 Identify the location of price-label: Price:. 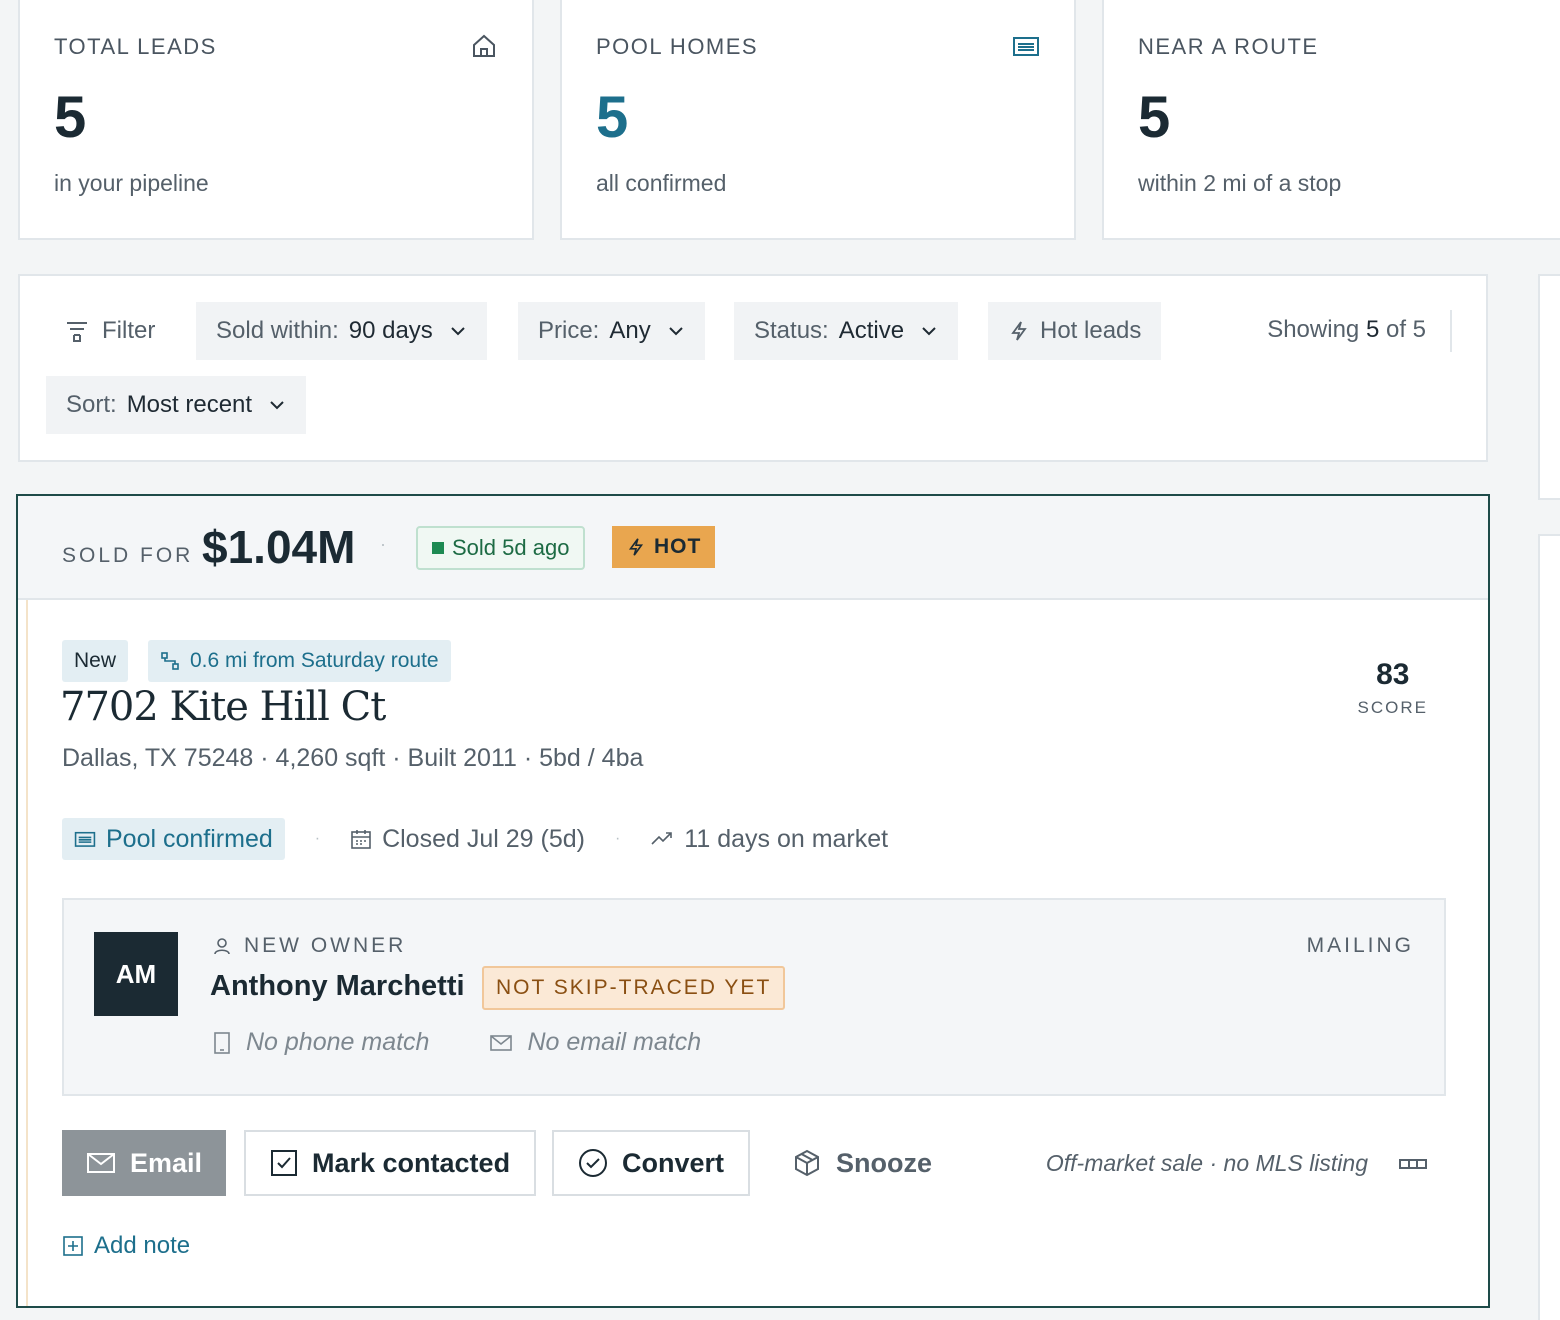
(569, 330).